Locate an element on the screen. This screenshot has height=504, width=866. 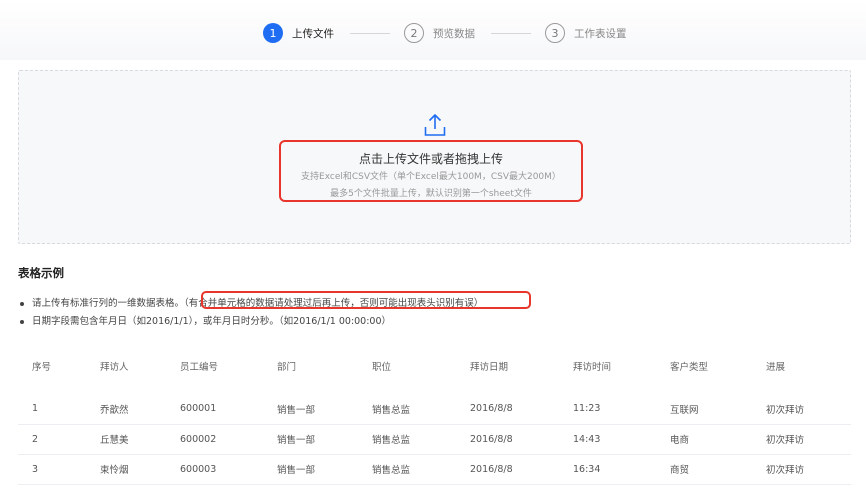
column-header: 部门 is located at coordinates (287, 367).